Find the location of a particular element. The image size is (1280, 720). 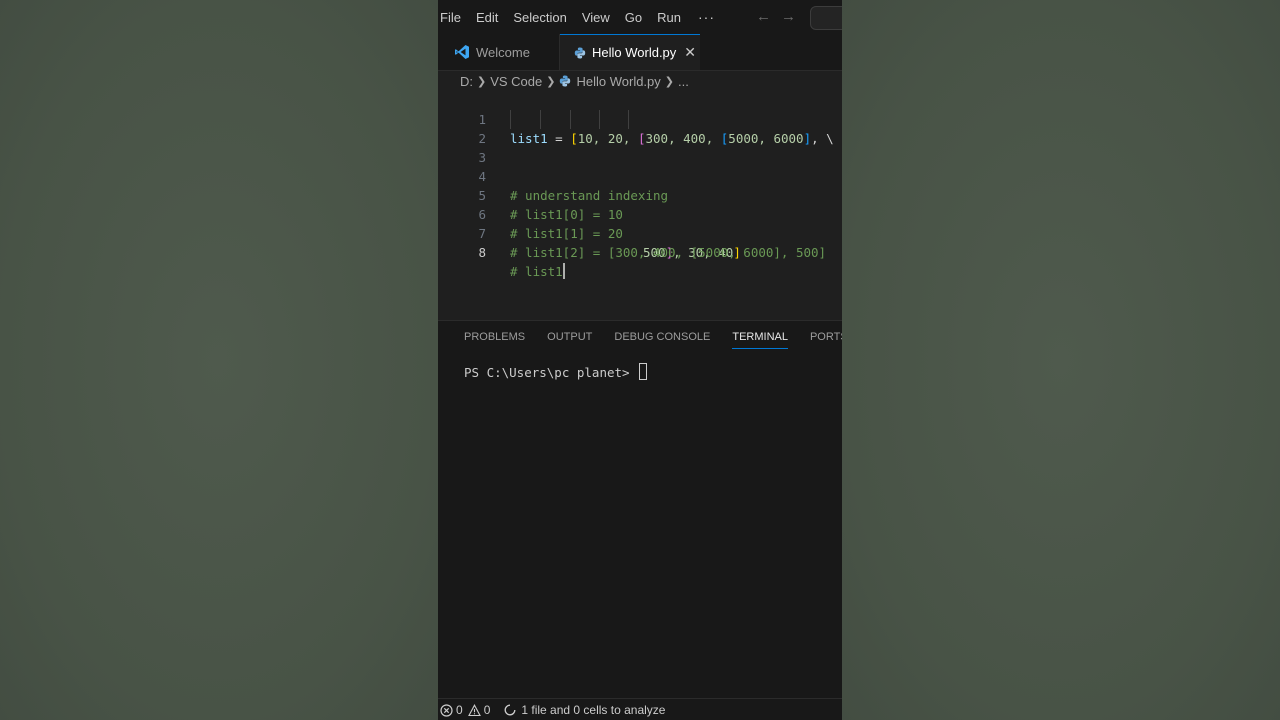

analysis-status: 1 file and 0 cells to analyze is located at coordinates (584, 710).